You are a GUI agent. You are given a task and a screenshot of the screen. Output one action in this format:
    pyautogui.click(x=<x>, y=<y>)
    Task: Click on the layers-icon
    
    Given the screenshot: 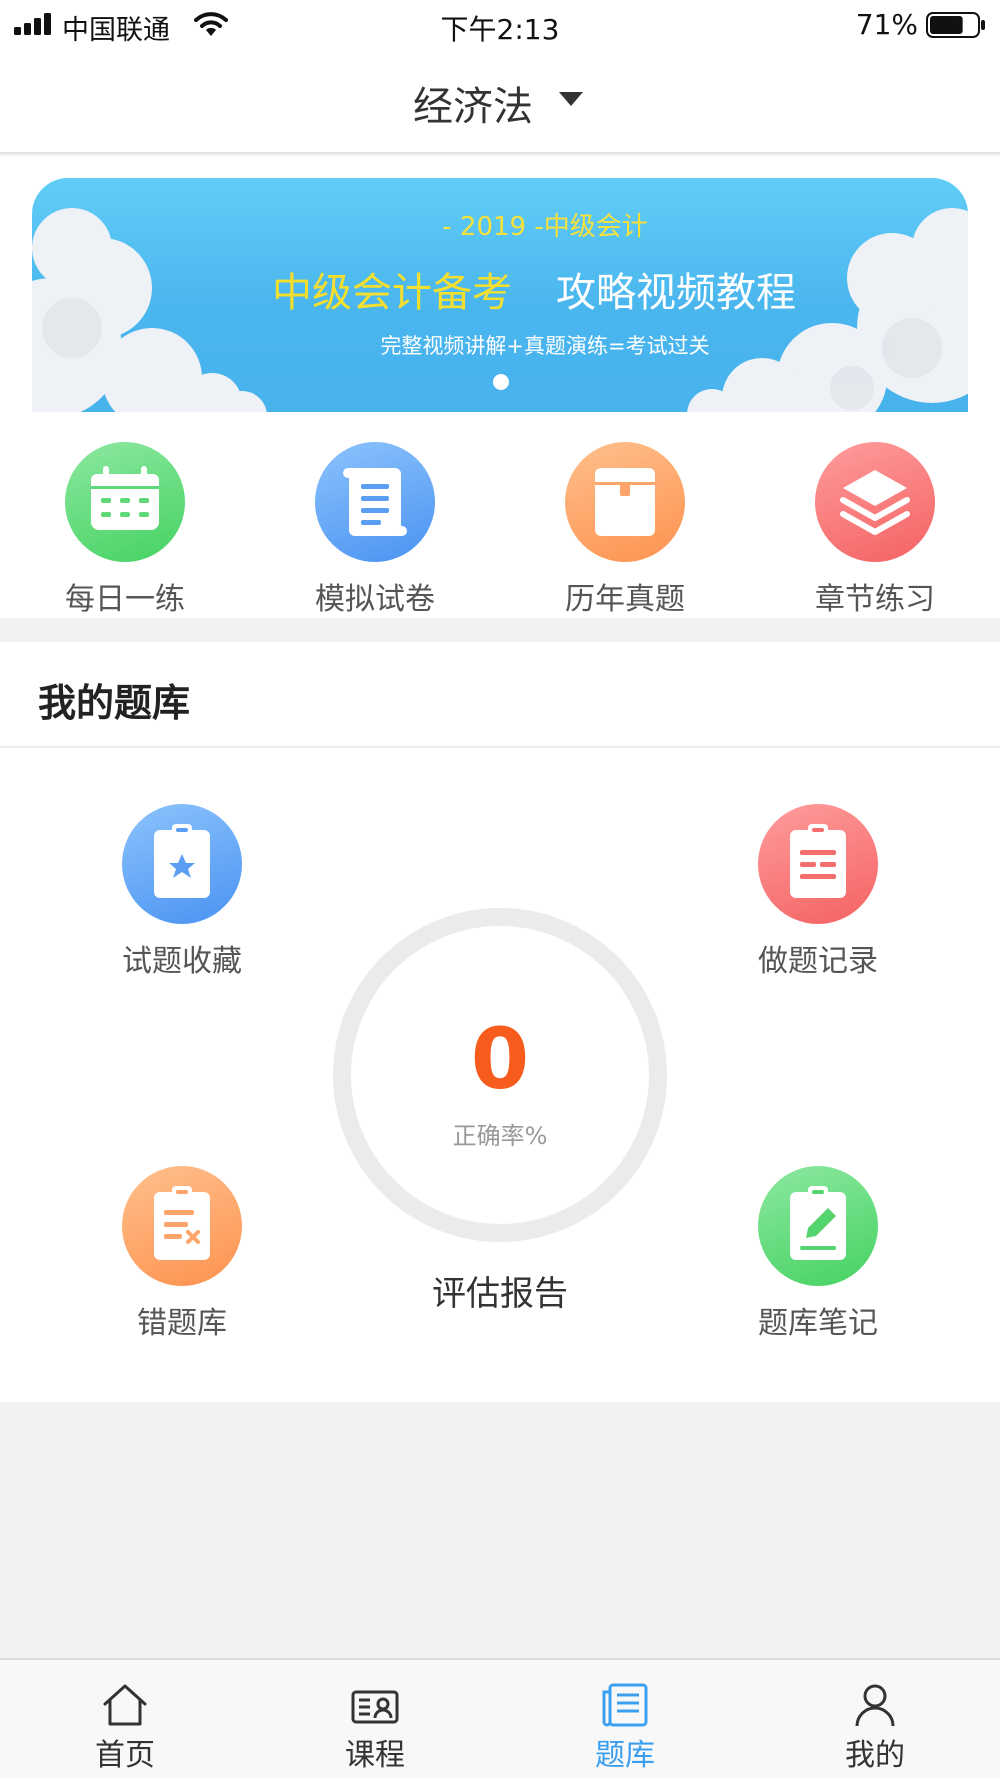 What is the action you would take?
    pyautogui.click(x=875, y=502)
    